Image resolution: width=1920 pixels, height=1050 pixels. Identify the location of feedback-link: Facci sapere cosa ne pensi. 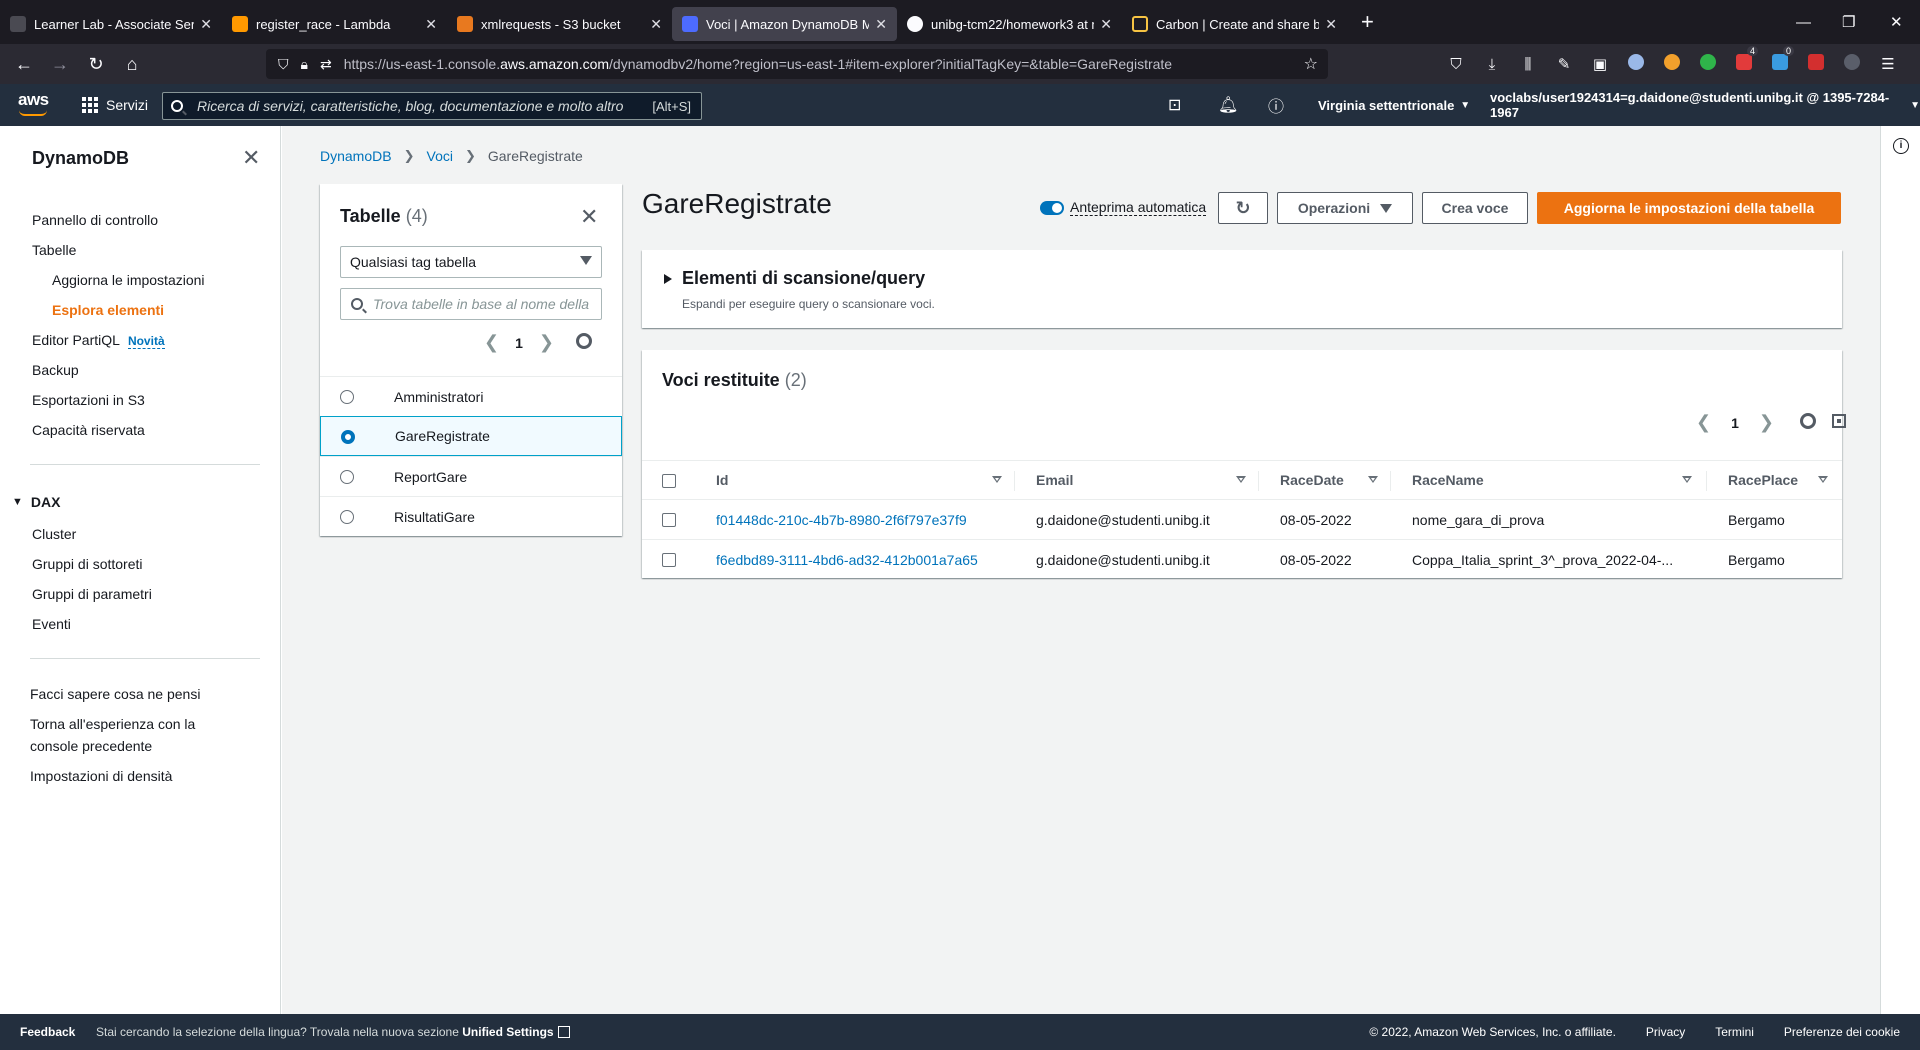
(115, 694).